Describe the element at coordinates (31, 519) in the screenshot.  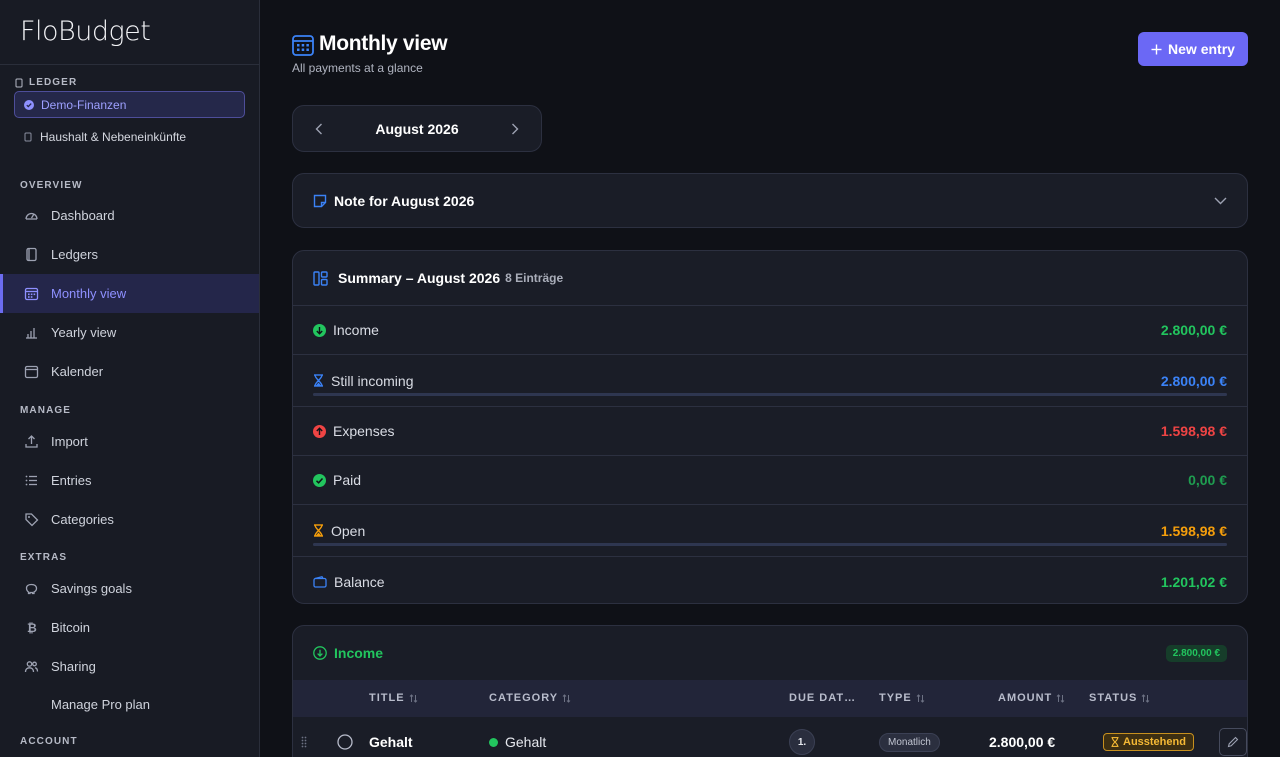
I see `tag-icon` at that location.